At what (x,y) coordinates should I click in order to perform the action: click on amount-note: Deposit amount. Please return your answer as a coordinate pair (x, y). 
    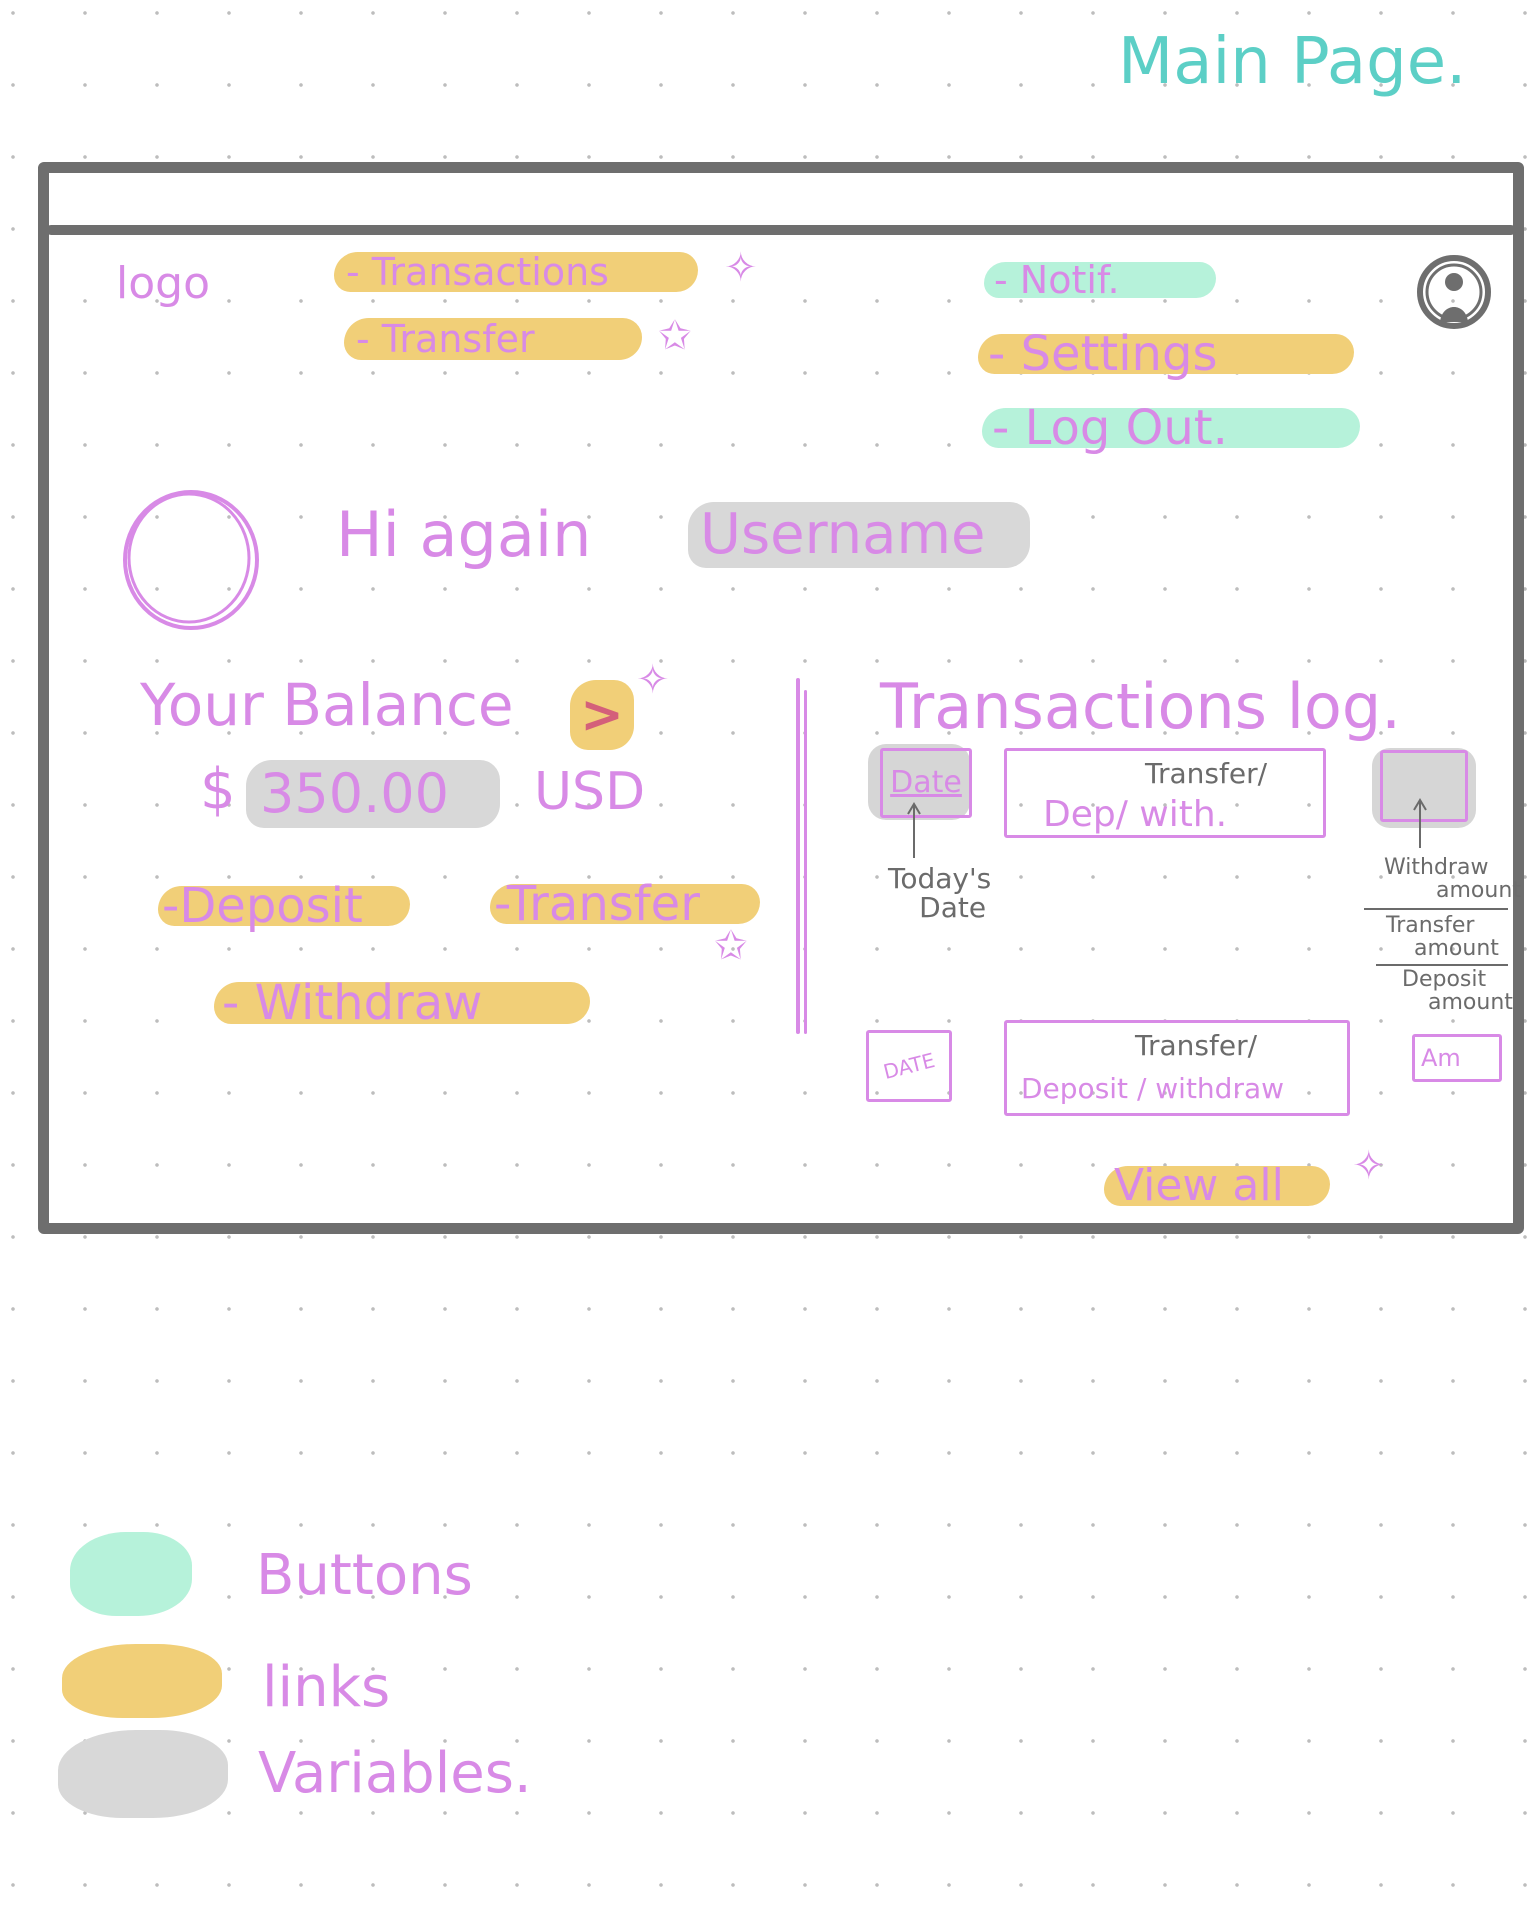
    Looking at the image, I should click on (1457, 991).